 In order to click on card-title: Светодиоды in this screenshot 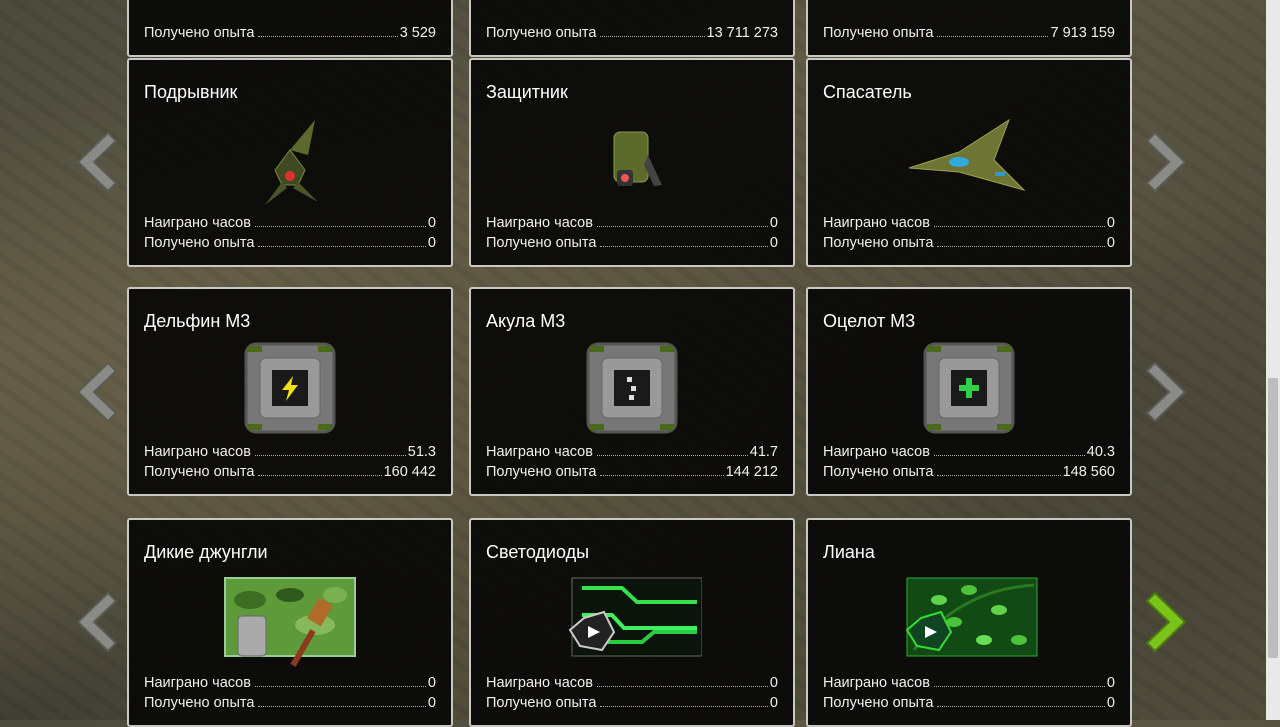, I will do `click(538, 552)`.